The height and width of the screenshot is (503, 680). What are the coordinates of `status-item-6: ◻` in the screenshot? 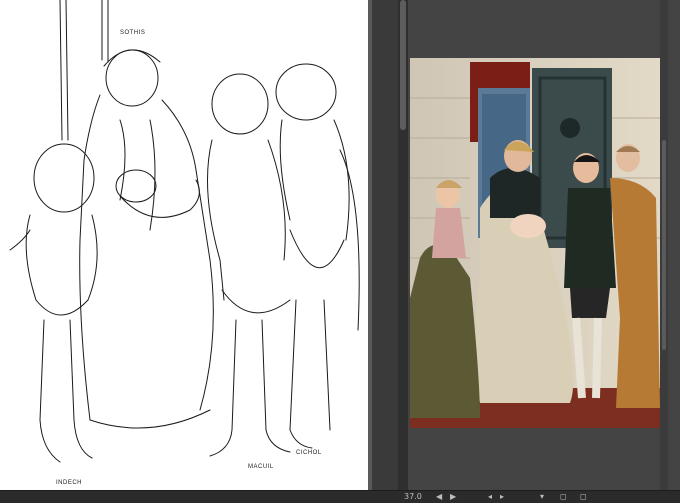 It's located at (583, 497).